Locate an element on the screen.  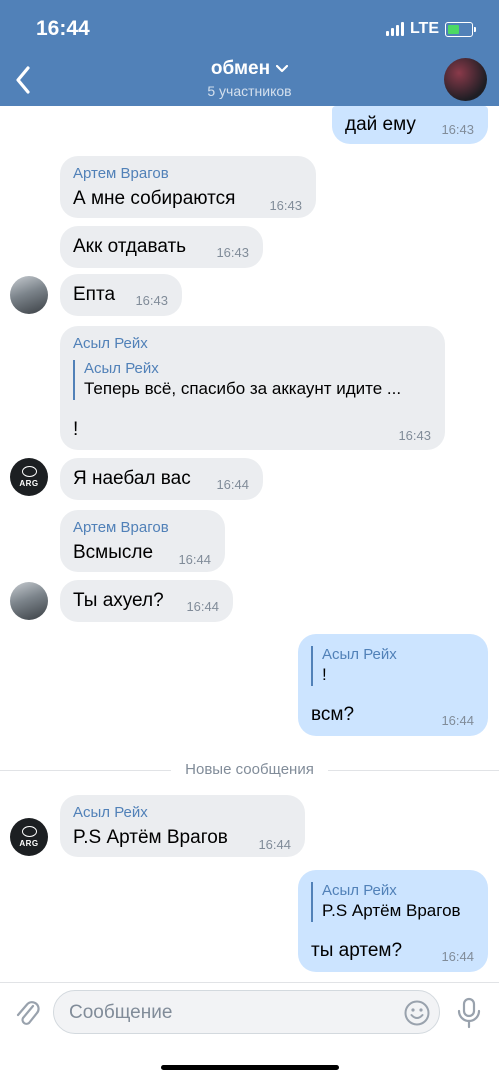
chevron-down-icon is located at coordinates (282, 69).